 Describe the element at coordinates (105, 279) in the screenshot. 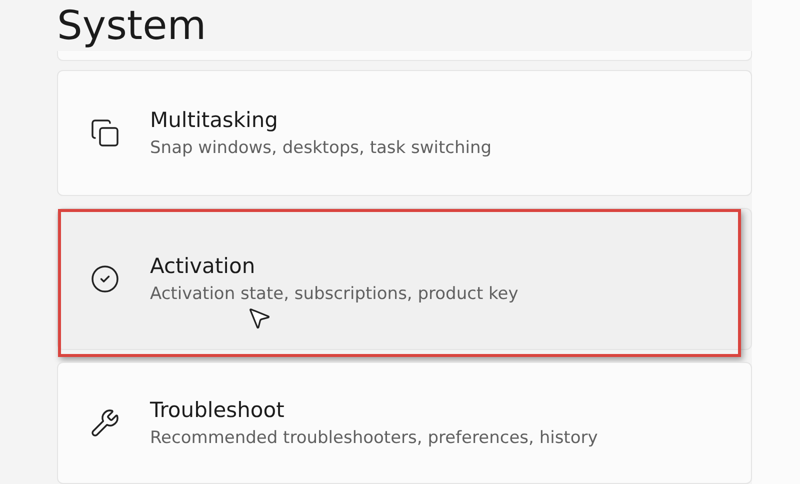

I see `check-circle-icon` at that location.